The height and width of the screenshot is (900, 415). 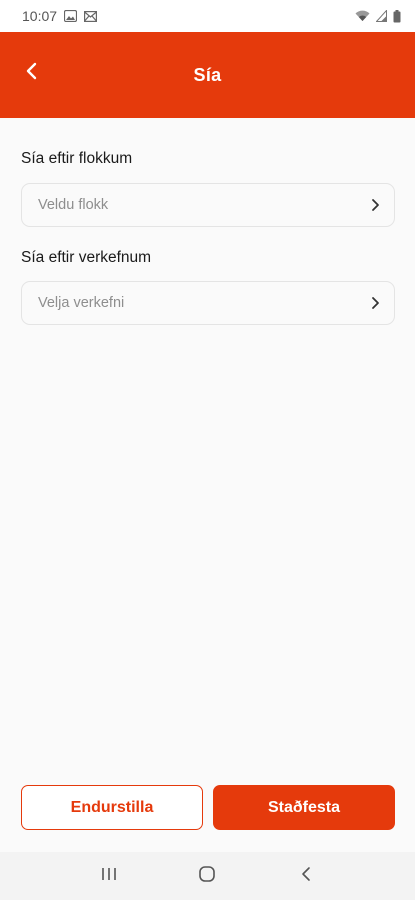 What do you see at coordinates (73, 205) in the screenshot?
I see `category-select-placeholder: Veldu flokk` at bounding box center [73, 205].